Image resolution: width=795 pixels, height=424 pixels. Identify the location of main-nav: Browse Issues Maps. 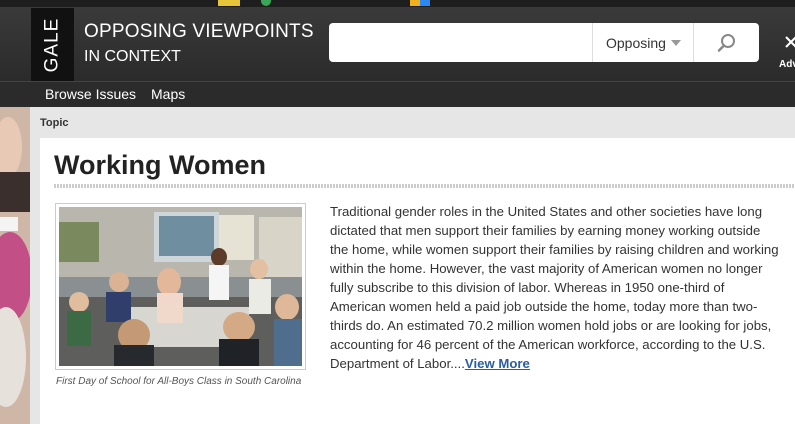
(397, 94).